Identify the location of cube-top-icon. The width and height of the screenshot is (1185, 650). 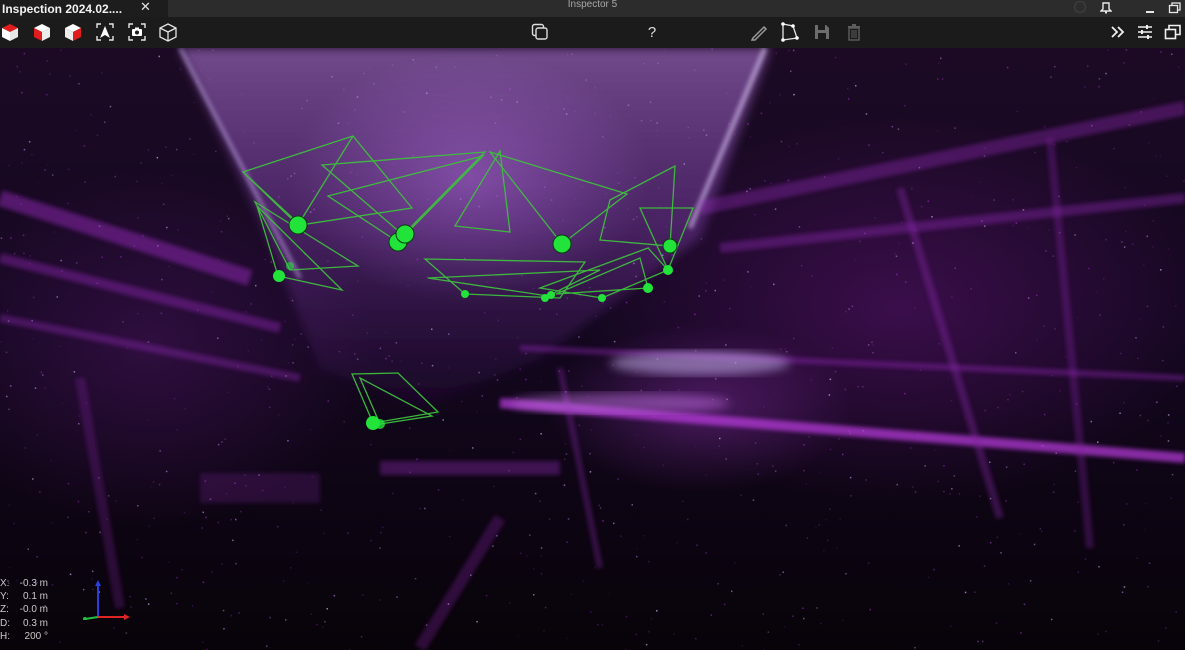
(10, 32).